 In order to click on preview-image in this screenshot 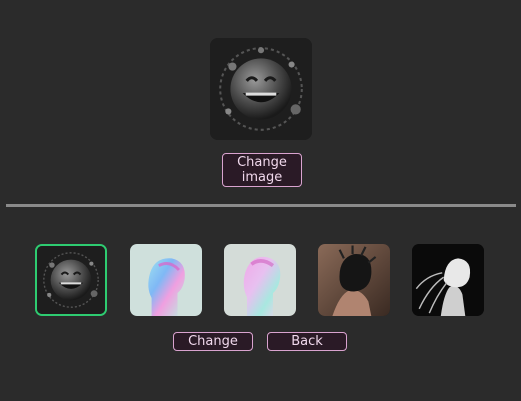, I will do `click(261, 89)`.